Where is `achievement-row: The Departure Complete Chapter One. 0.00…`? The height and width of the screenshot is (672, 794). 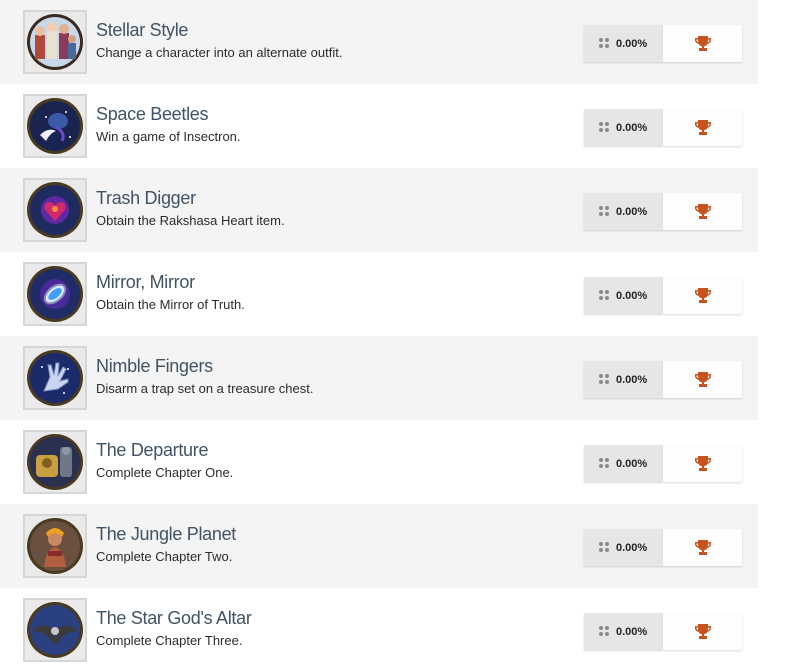 achievement-row: The Departure Complete Chapter One. 0.00… is located at coordinates (379, 462).